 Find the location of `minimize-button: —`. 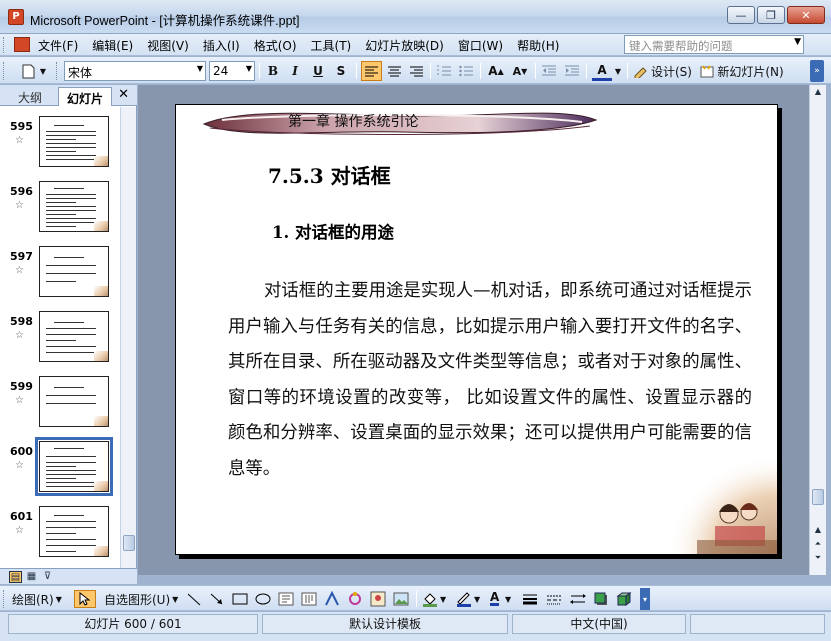

minimize-button: — is located at coordinates (741, 15).